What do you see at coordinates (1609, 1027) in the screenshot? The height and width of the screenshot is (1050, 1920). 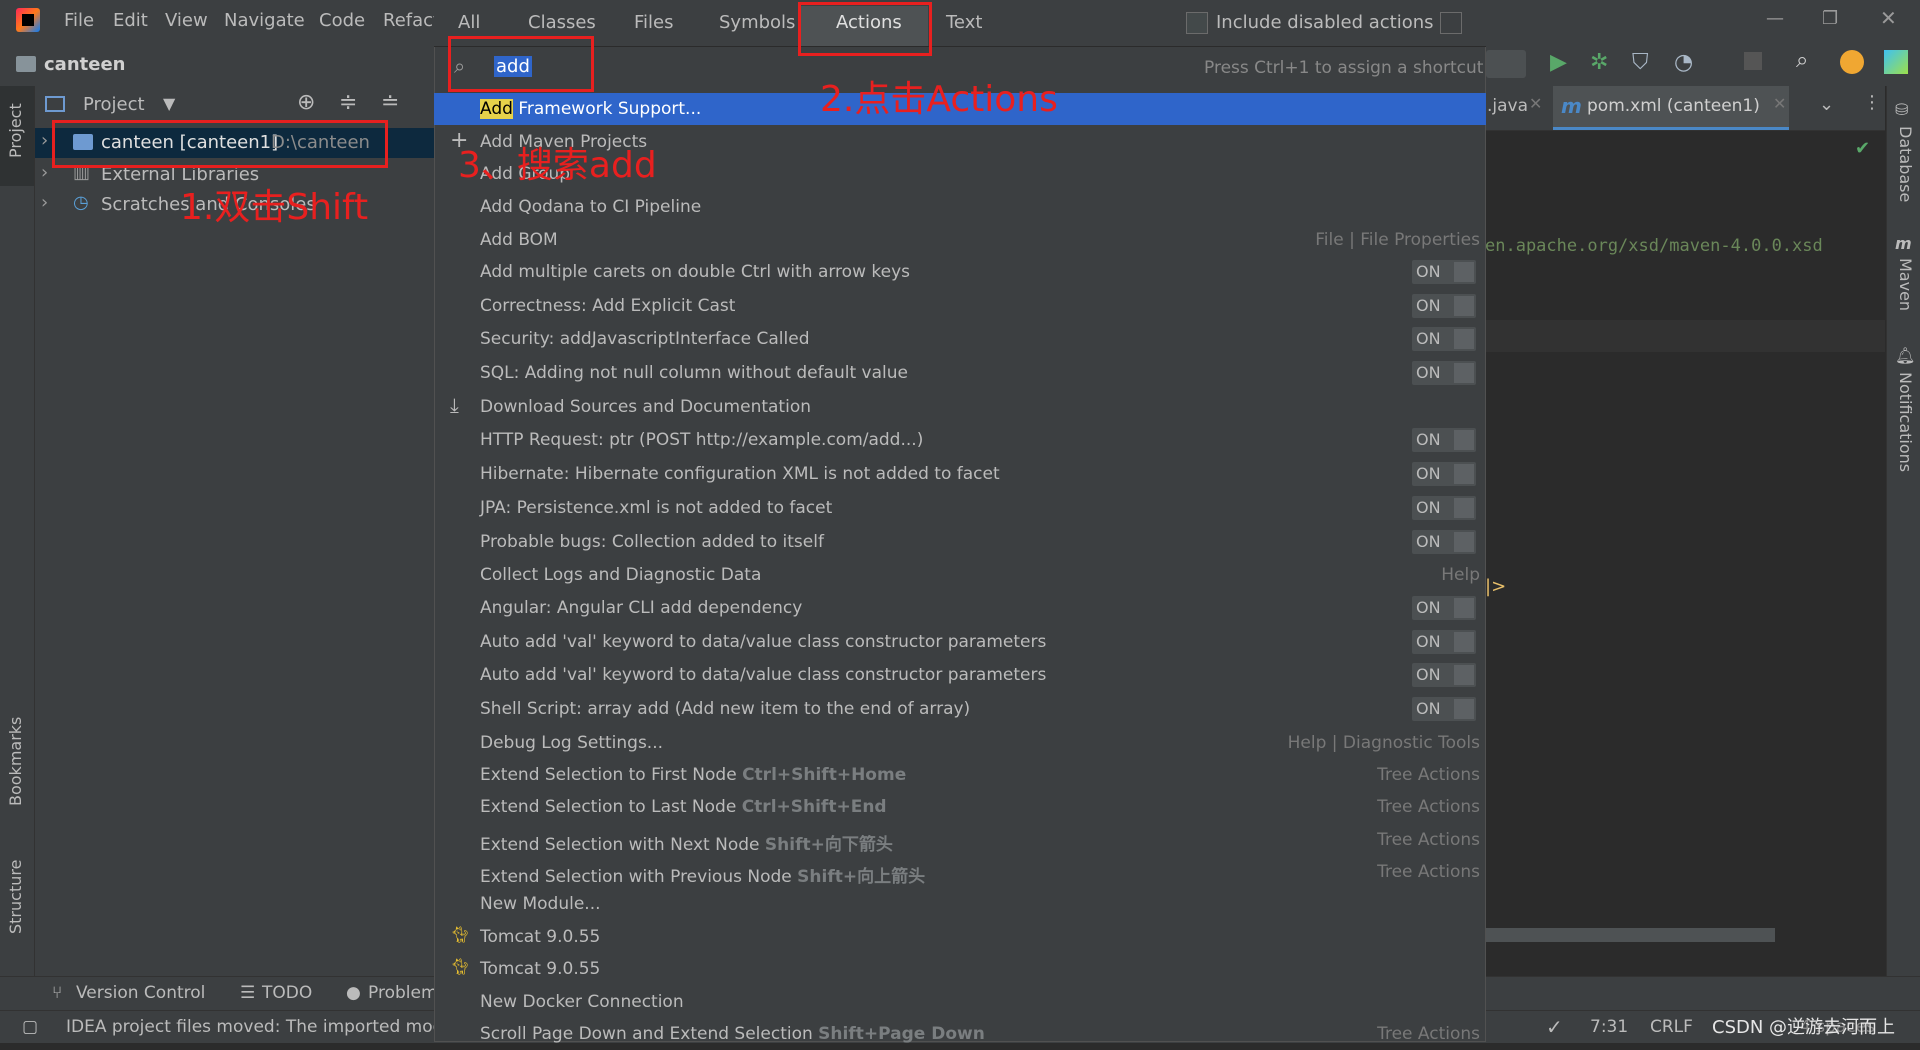 I see `caret-position: 7:31` at bounding box center [1609, 1027].